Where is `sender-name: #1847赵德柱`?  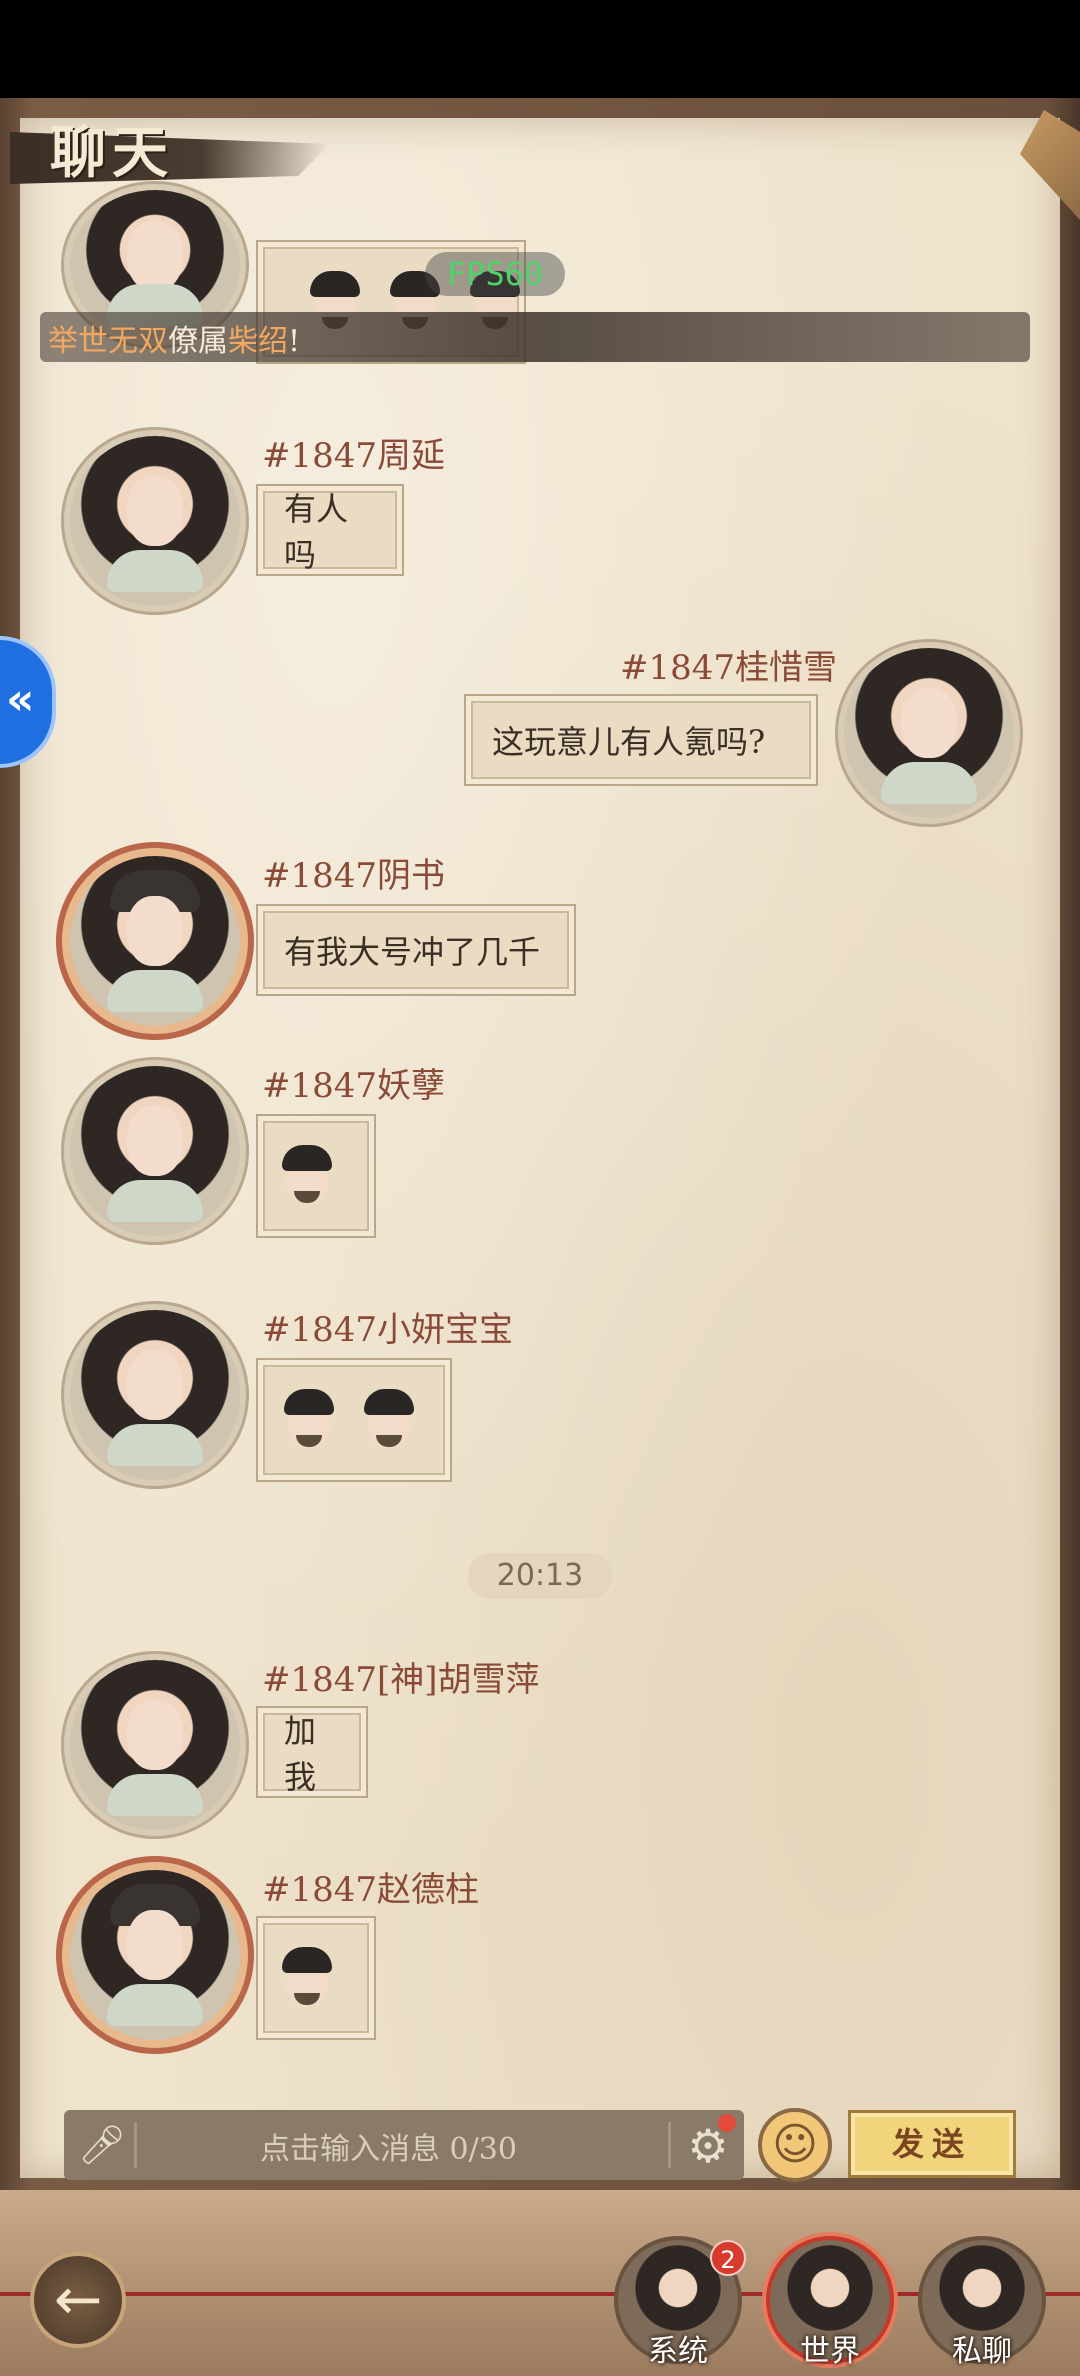
sender-name: #1847赵德柱 is located at coordinates (371, 1890).